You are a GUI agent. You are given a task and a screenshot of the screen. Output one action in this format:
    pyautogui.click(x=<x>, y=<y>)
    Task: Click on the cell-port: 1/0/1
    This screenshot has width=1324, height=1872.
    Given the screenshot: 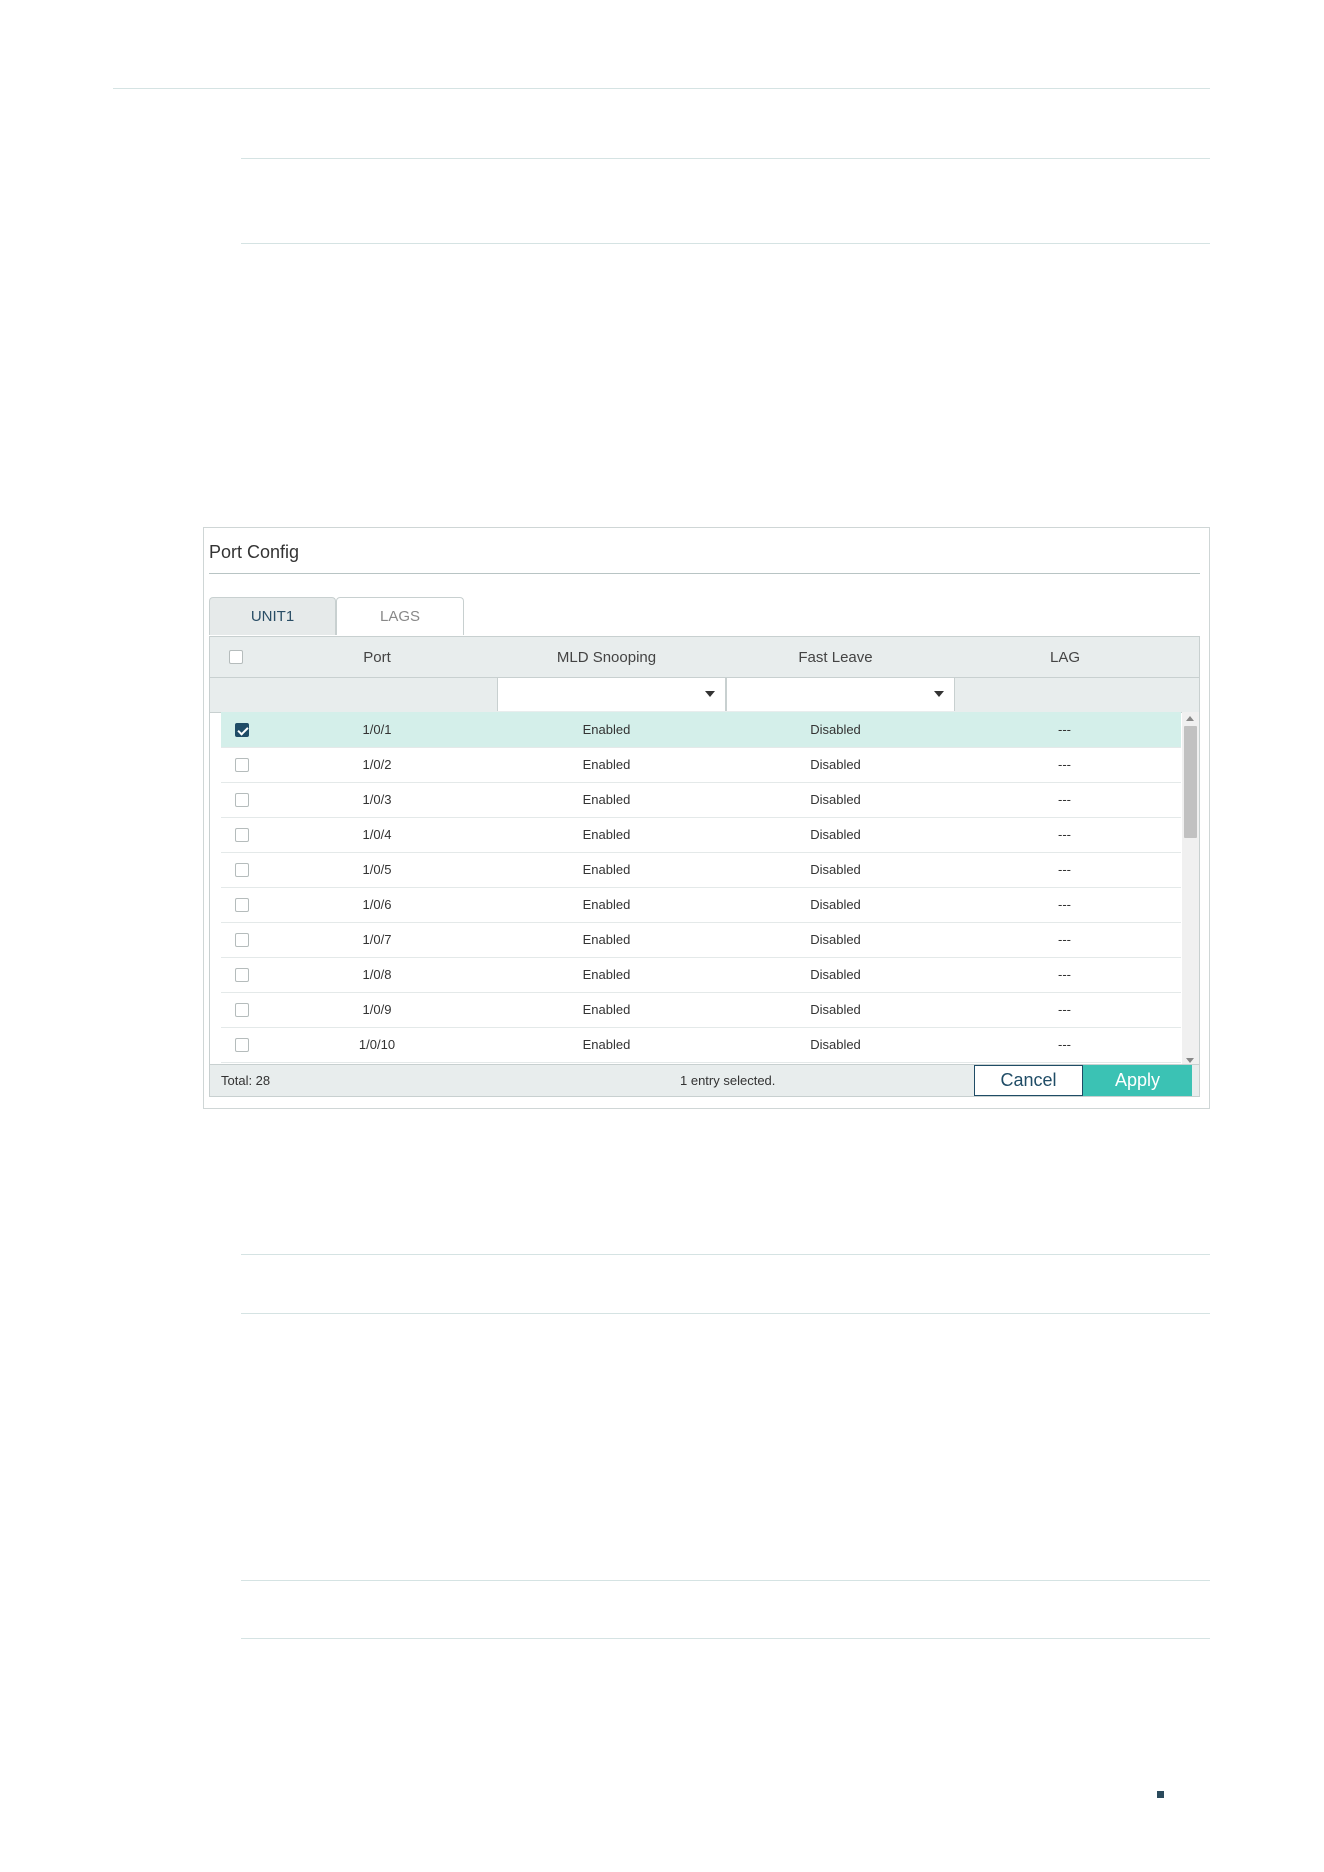 What is the action you would take?
    pyautogui.click(x=377, y=729)
    